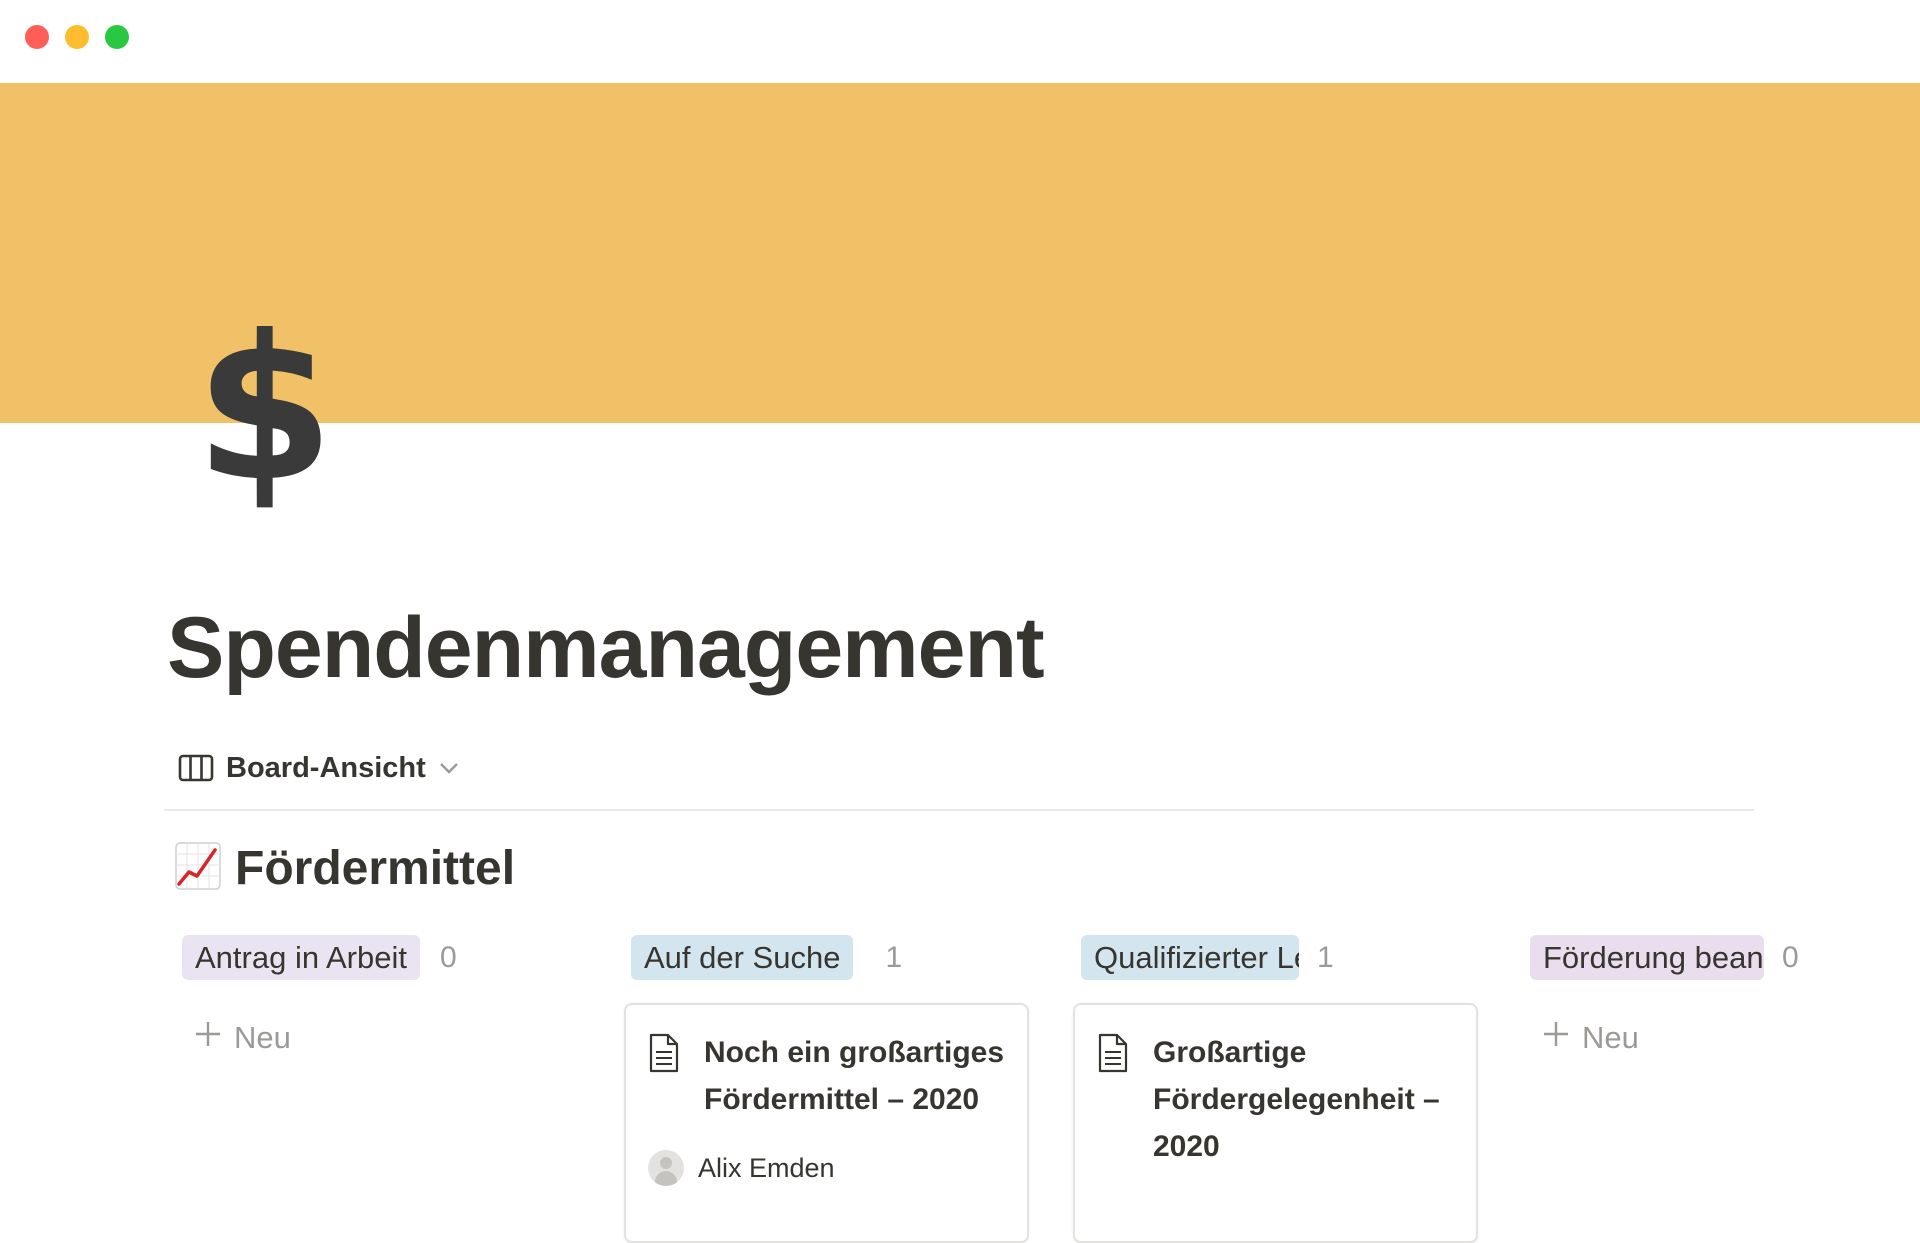  Describe the element at coordinates (77, 37) in the screenshot. I see `minimize-window-button` at that location.